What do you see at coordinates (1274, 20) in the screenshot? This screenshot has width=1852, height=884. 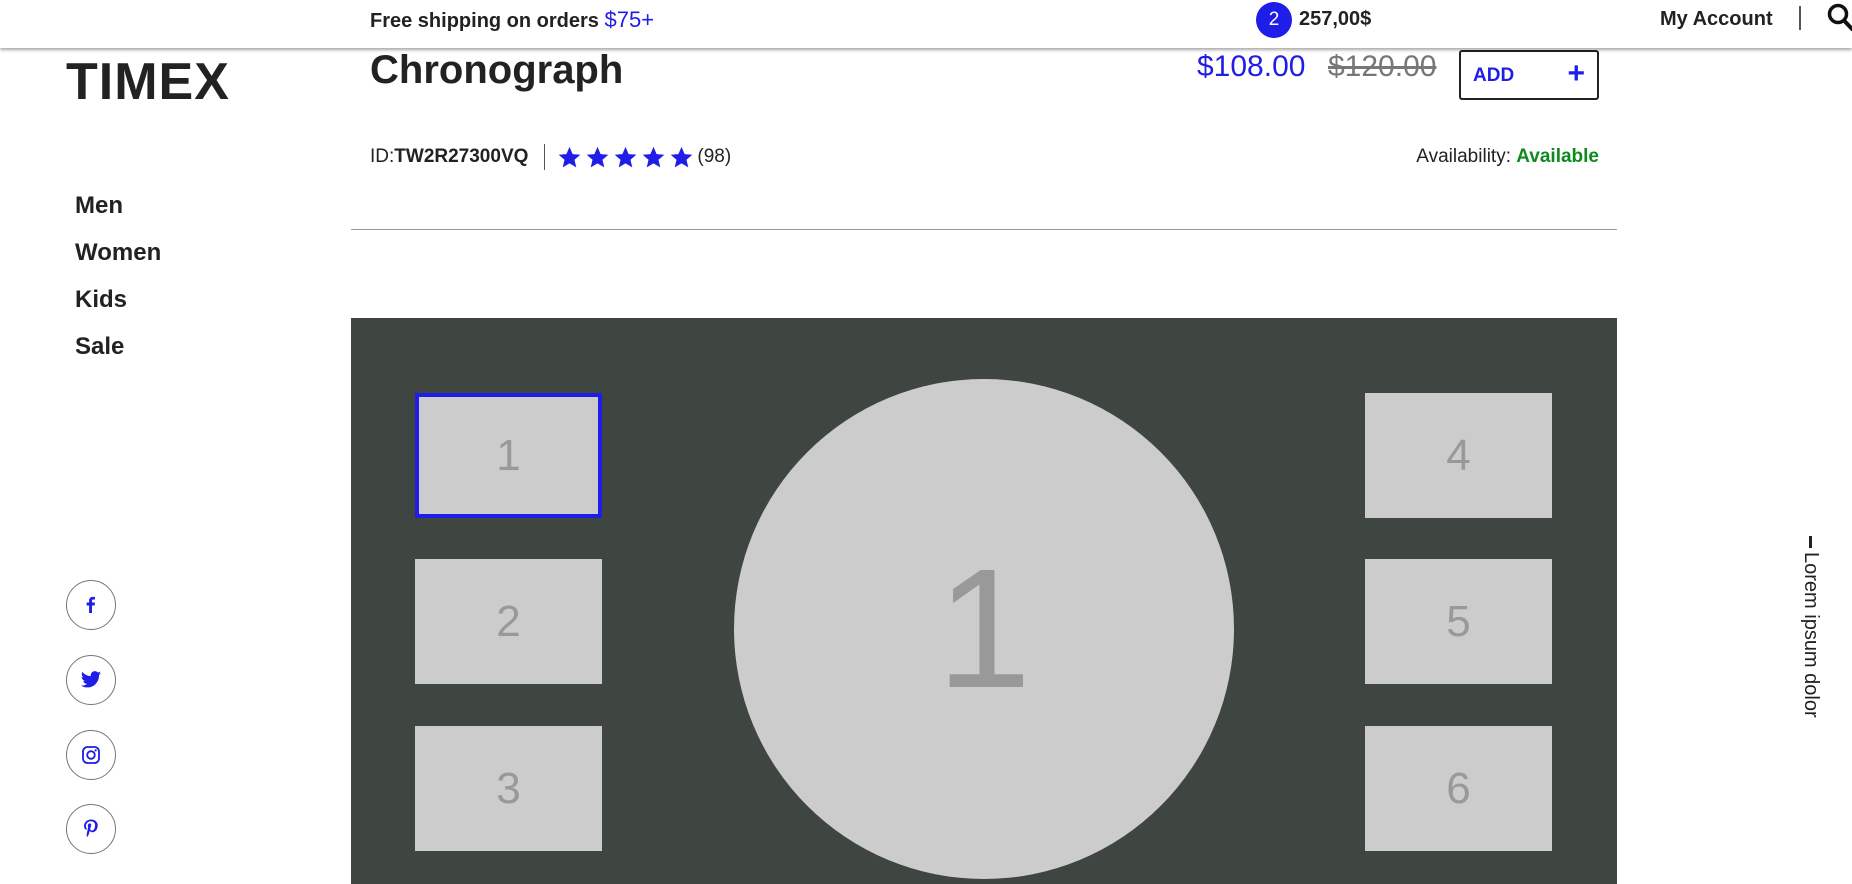 I see `cart-count-badge: 2` at bounding box center [1274, 20].